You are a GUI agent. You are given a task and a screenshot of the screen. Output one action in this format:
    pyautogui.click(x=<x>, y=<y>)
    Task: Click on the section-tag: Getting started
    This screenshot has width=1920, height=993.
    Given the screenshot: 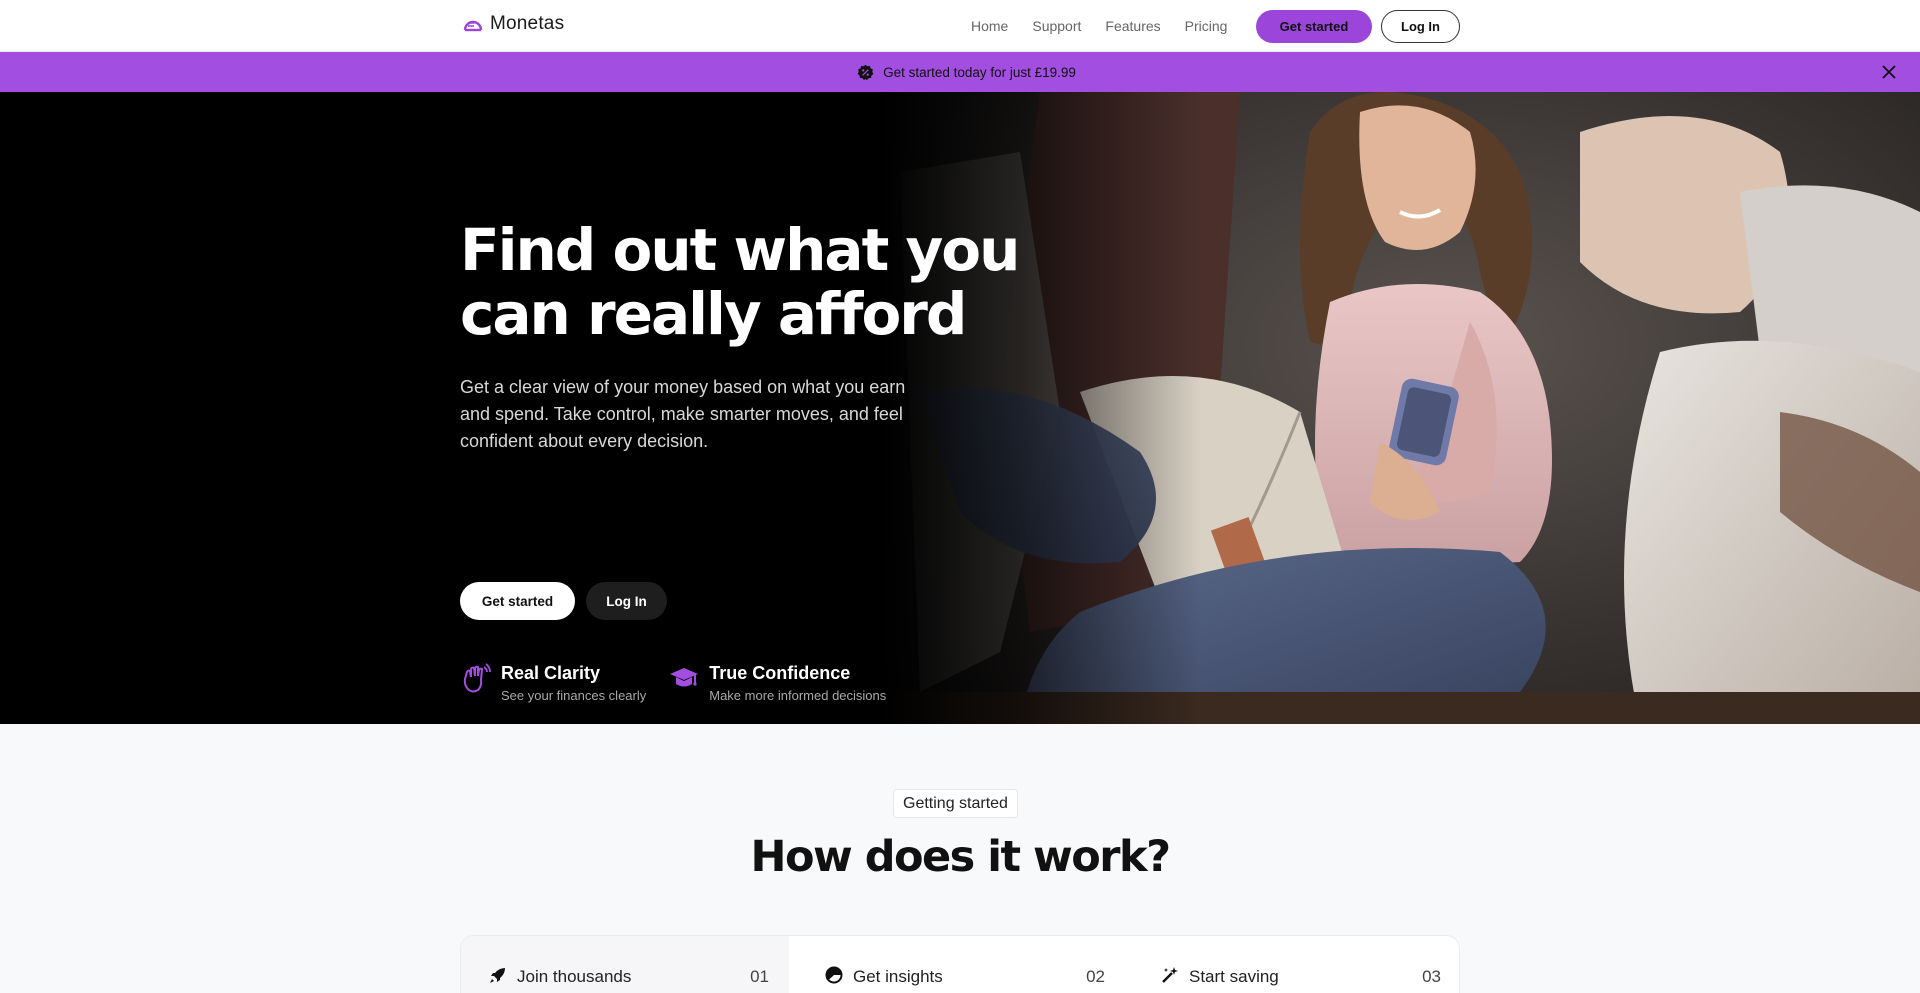 What is the action you would take?
    pyautogui.click(x=955, y=803)
    